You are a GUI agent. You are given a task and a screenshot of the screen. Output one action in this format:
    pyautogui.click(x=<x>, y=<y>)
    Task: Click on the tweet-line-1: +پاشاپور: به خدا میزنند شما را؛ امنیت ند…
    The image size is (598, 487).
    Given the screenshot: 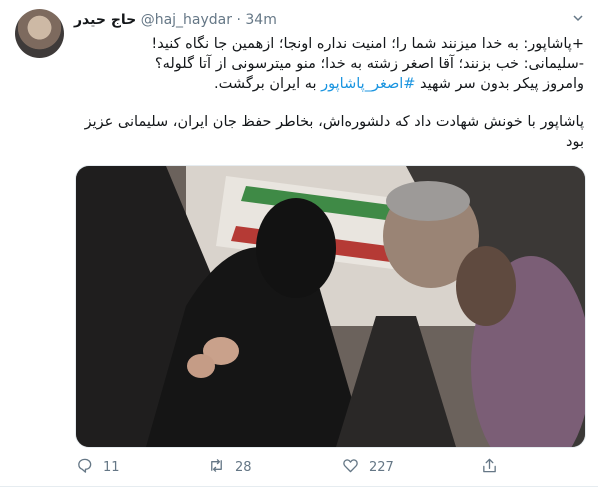 What is the action you would take?
    pyautogui.click(x=367, y=44)
    